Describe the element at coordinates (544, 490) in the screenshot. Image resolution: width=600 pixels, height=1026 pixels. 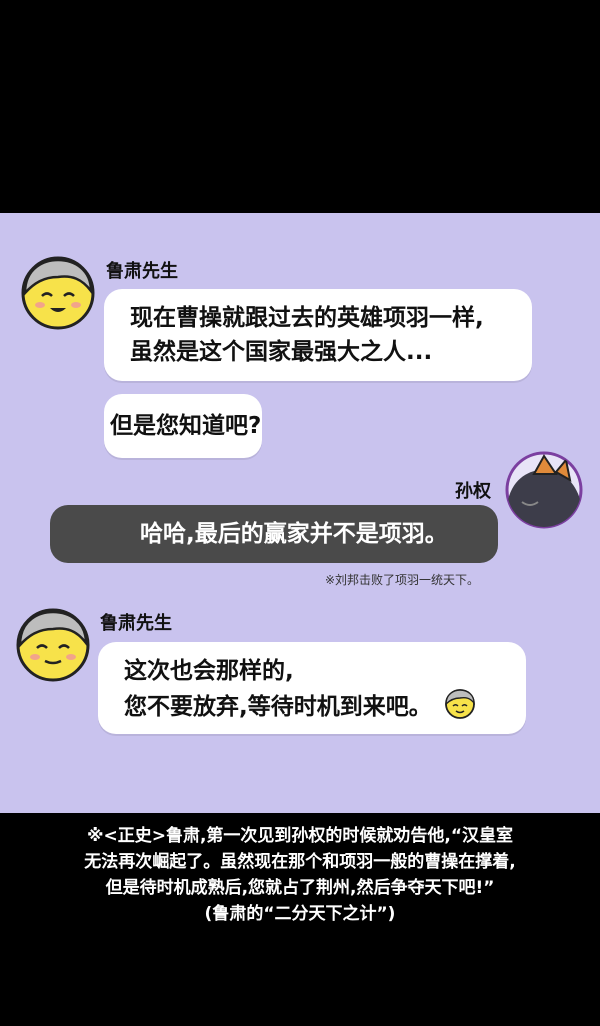
I see `sunquan-avatar-icon` at that location.